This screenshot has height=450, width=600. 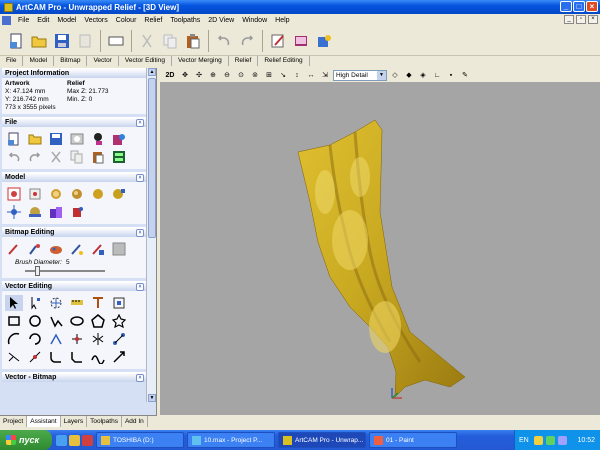 What do you see at coordinates (255, 75) in the screenshot?
I see `zoom-fit-icon: ⊚` at bounding box center [255, 75].